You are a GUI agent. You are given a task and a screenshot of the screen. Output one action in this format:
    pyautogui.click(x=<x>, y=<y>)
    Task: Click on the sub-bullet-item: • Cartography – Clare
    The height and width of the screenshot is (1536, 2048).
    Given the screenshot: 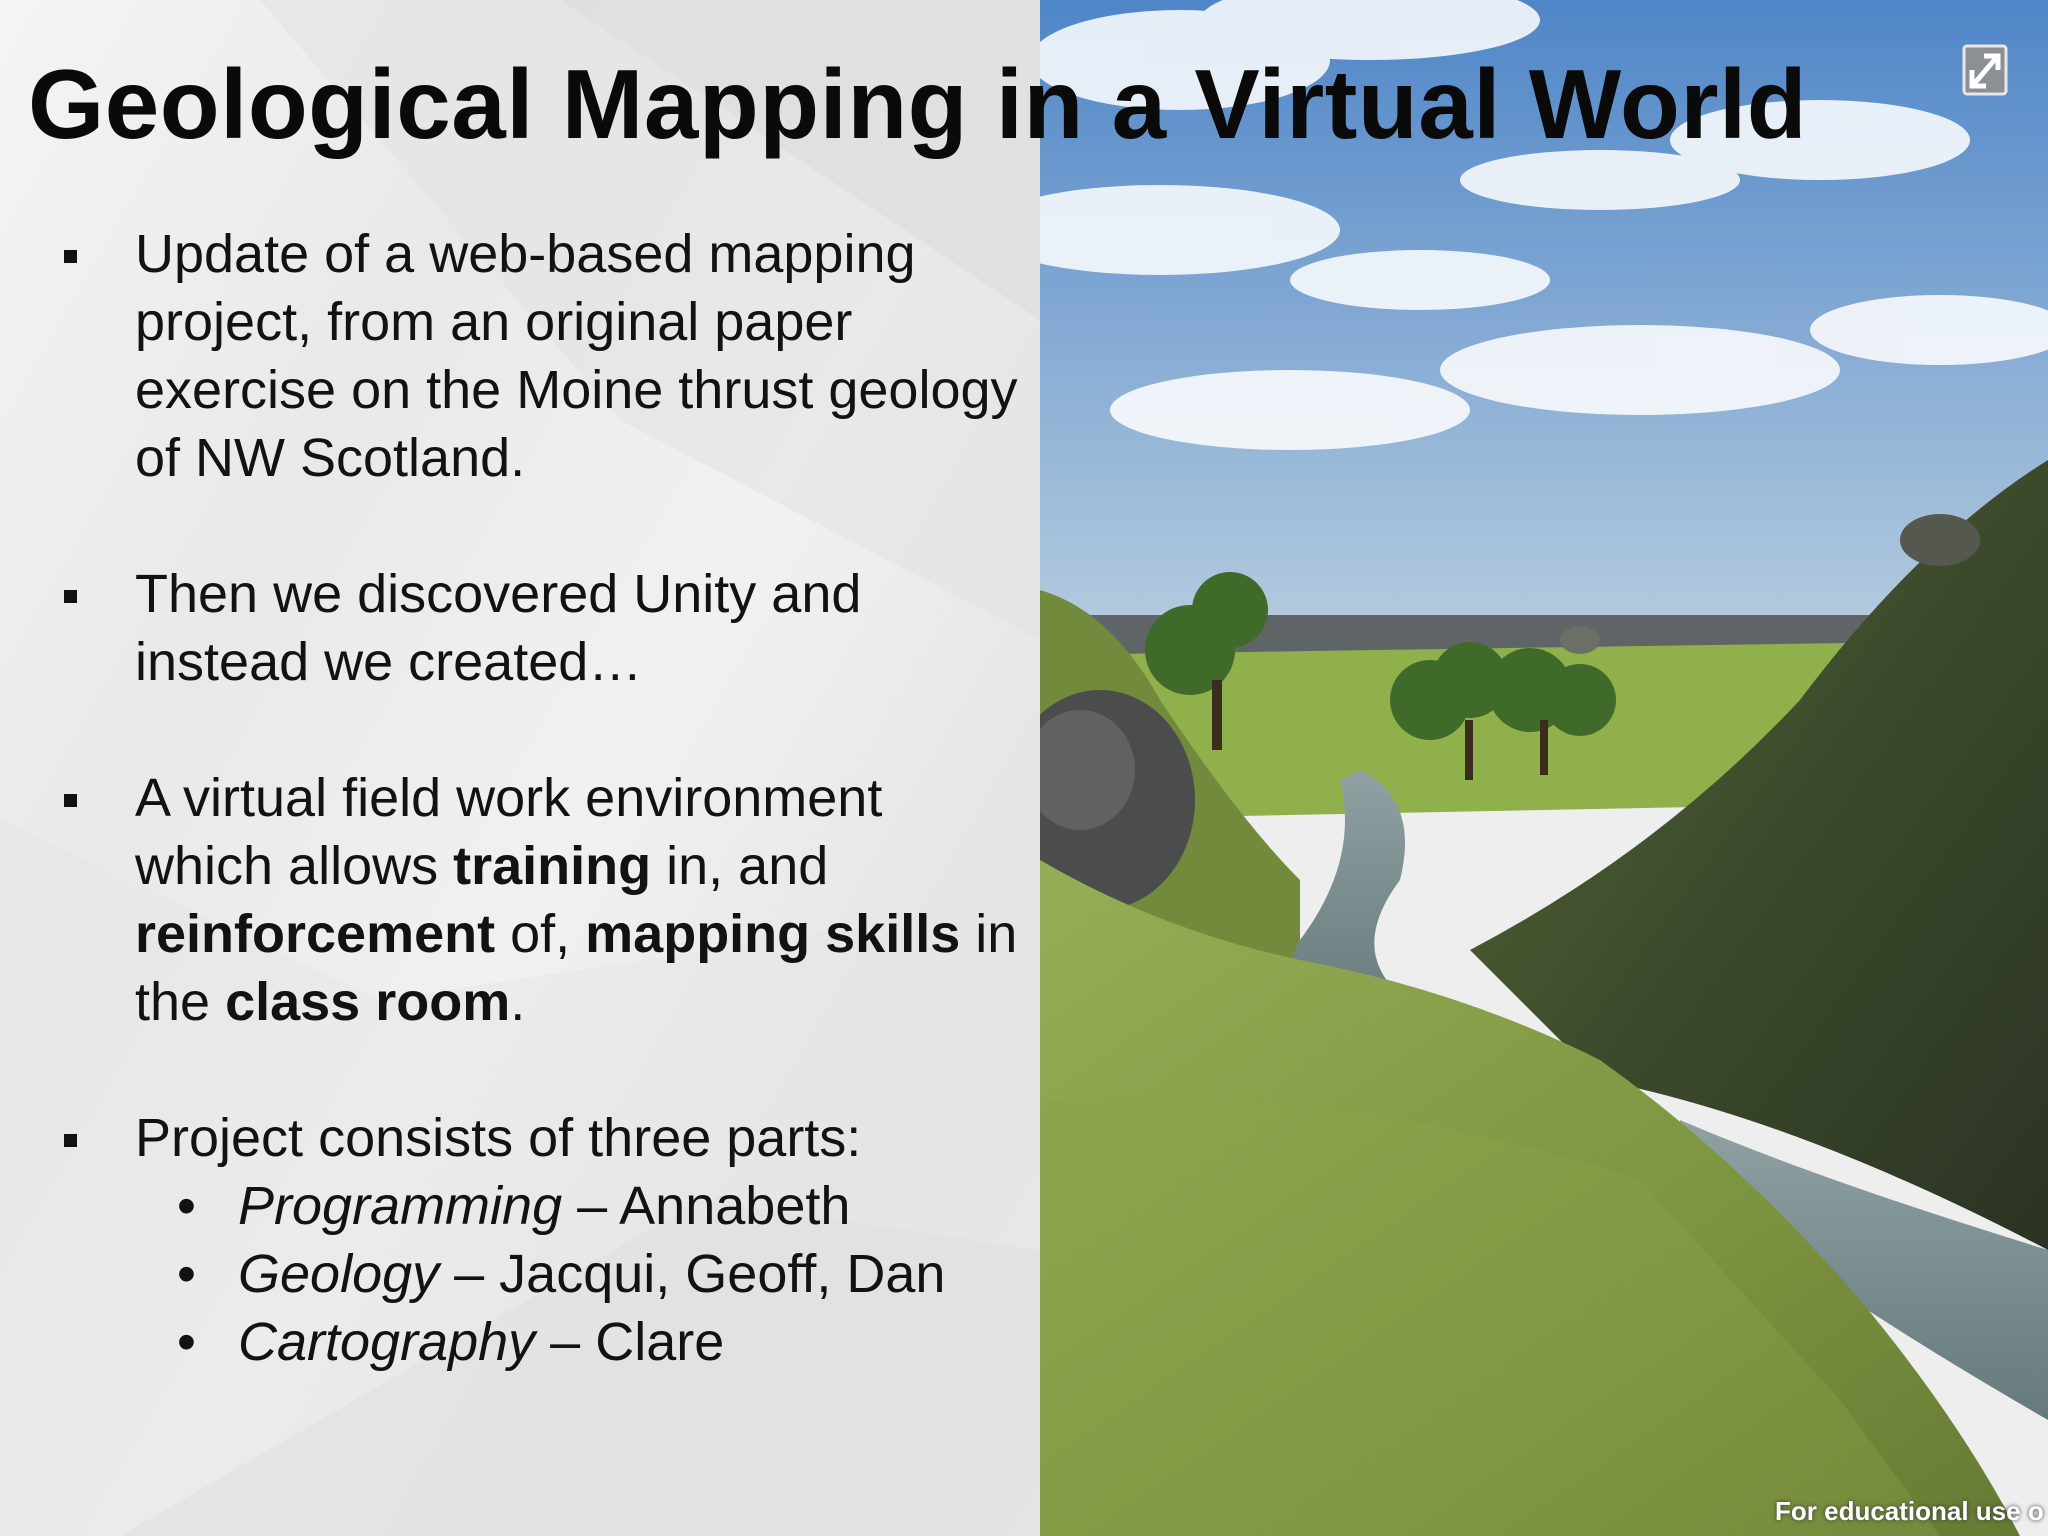 What is the action you would take?
    pyautogui.click(x=577, y=1342)
    